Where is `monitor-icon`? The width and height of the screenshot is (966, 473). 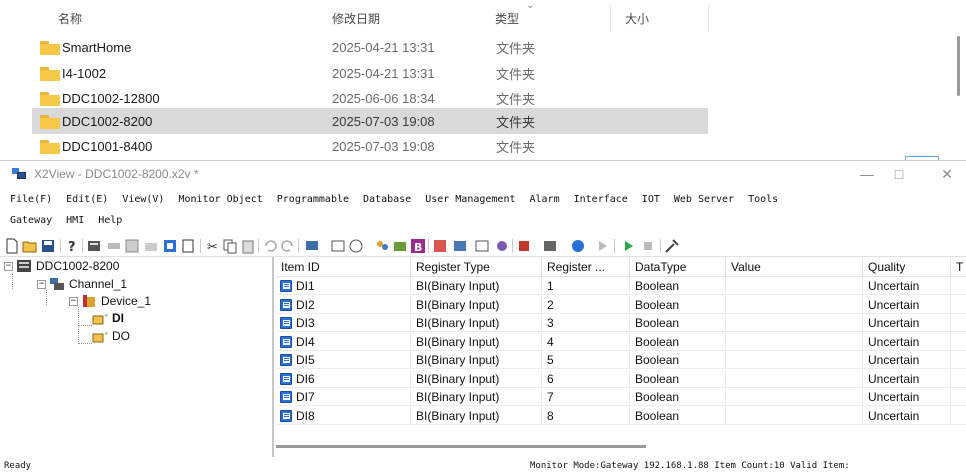
monitor-icon is located at coordinates (312, 246).